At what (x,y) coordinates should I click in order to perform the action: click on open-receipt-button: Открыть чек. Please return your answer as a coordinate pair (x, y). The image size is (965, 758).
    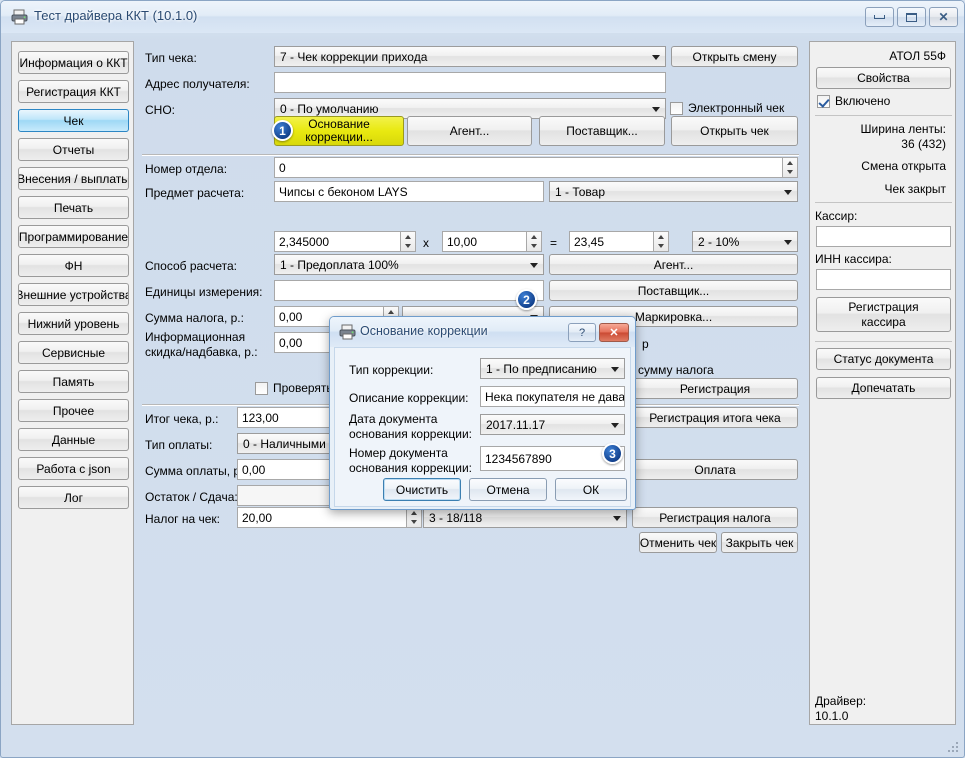
    Looking at the image, I should click on (734, 131).